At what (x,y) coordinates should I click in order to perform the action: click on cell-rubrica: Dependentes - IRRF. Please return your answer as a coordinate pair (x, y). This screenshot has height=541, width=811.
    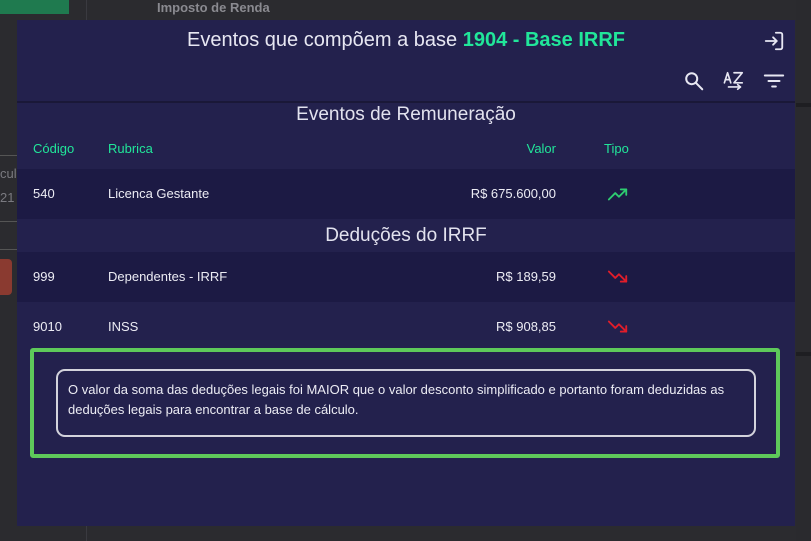
    Looking at the image, I should click on (168, 276).